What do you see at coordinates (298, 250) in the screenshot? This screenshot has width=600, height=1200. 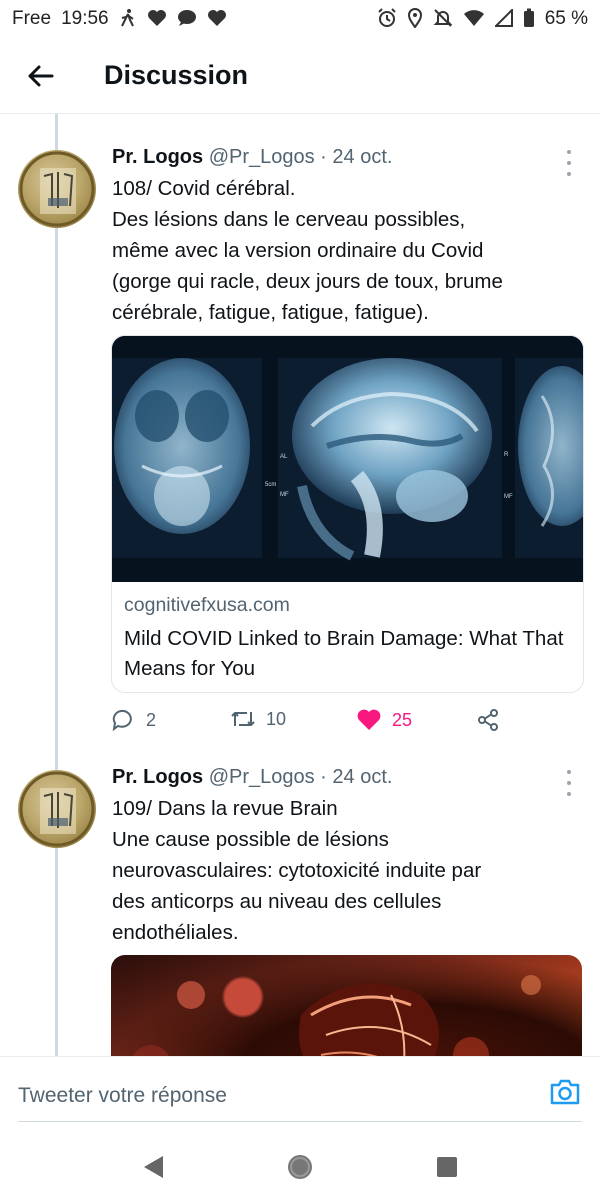 I see `tweet-text-line: même avec la version ordinaire du Covid` at bounding box center [298, 250].